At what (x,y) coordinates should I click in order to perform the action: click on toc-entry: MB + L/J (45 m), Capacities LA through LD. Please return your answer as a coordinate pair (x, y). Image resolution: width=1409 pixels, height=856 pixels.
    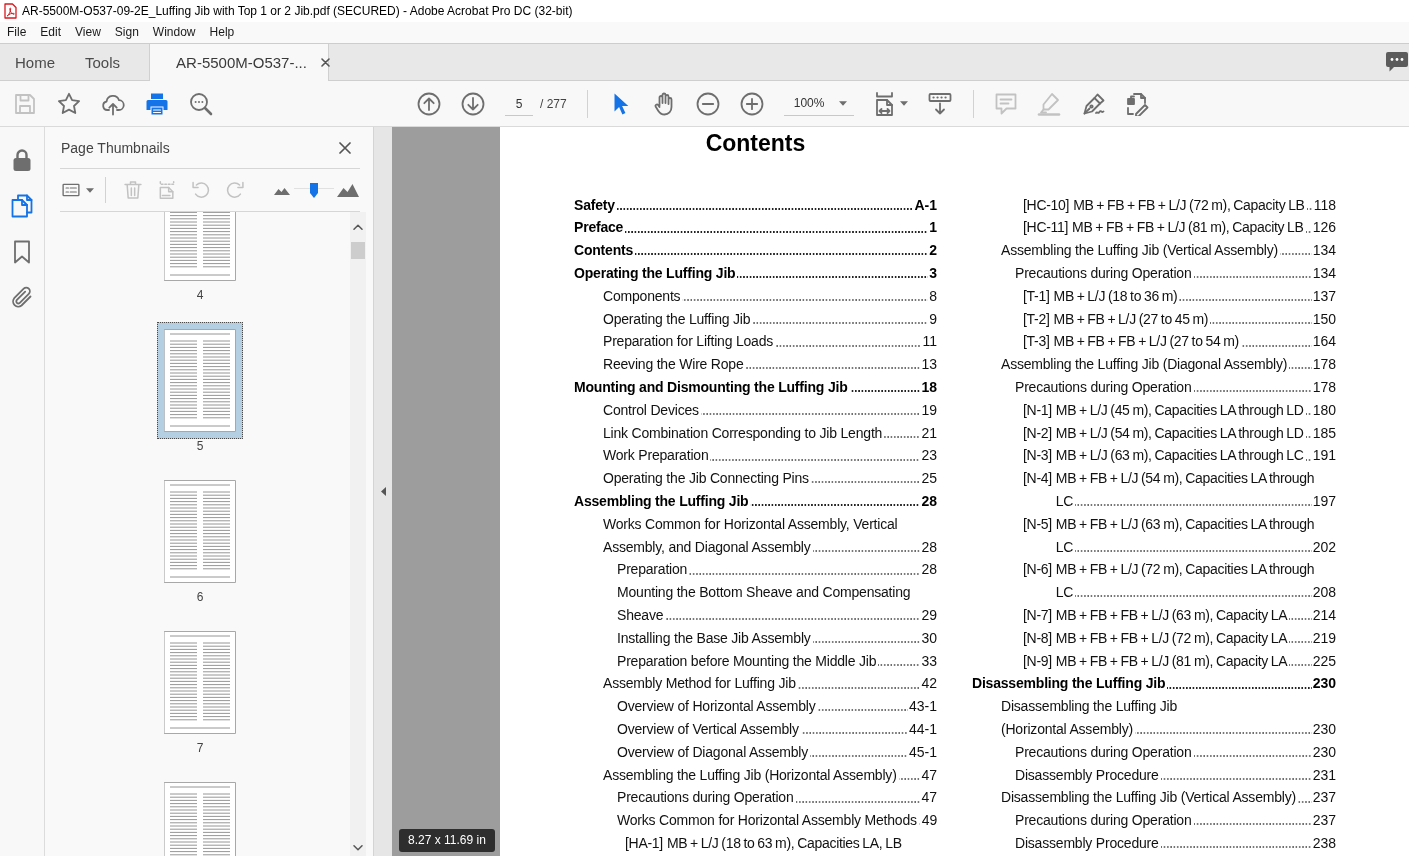
    Looking at the image, I should click on (1179, 410).